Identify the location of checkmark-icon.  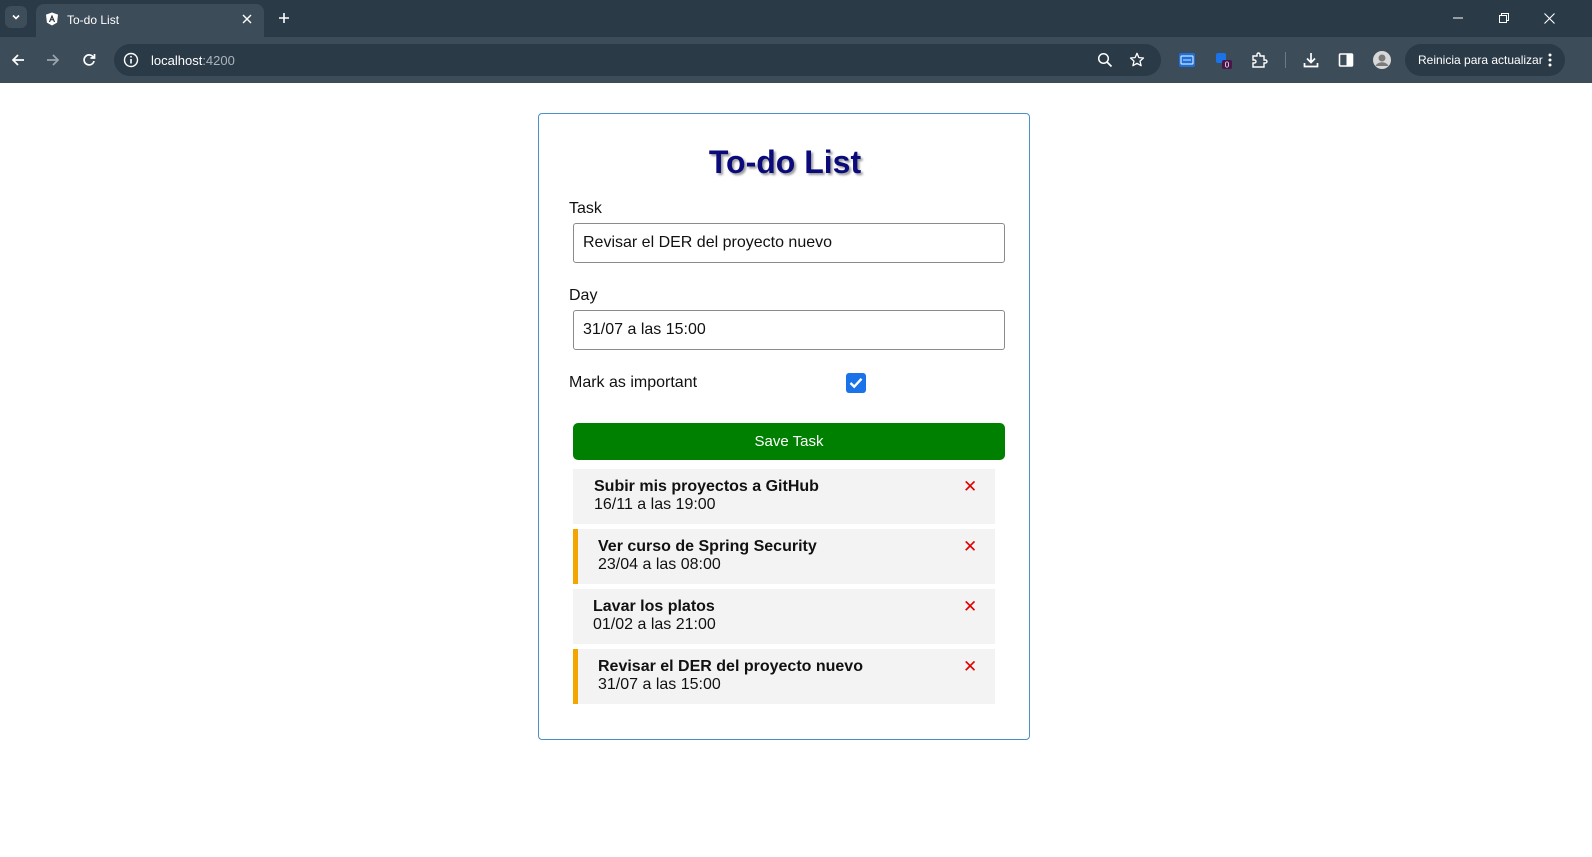
(856, 383).